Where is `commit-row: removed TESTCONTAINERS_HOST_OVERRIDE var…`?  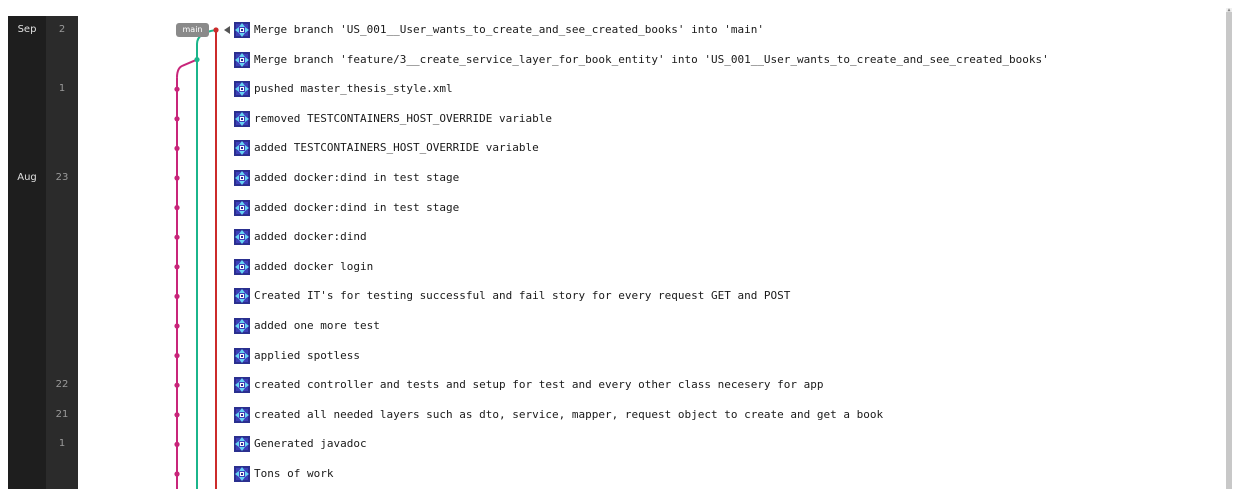
commit-row: removed TESTCONTAINERS_HOST_OVERRIDE var… is located at coordinates (393, 119).